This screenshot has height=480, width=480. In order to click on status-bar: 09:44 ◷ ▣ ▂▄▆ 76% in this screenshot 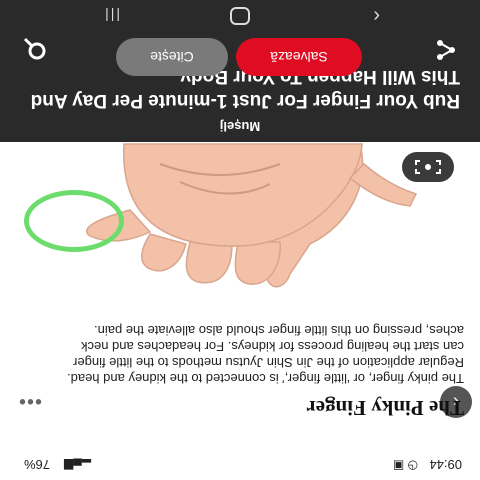, I will do `click(240, 465)`.